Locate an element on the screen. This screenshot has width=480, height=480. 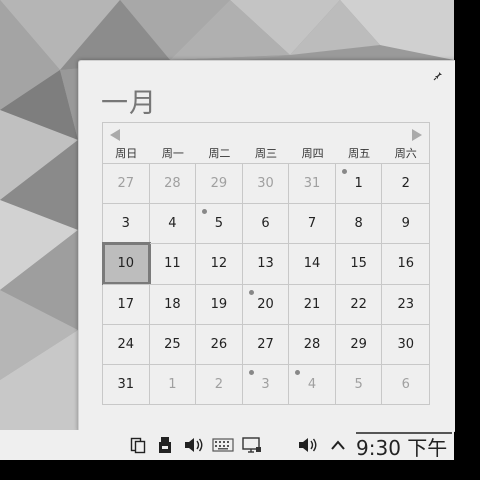
day-number: 10 is located at coordinates (126, 264).